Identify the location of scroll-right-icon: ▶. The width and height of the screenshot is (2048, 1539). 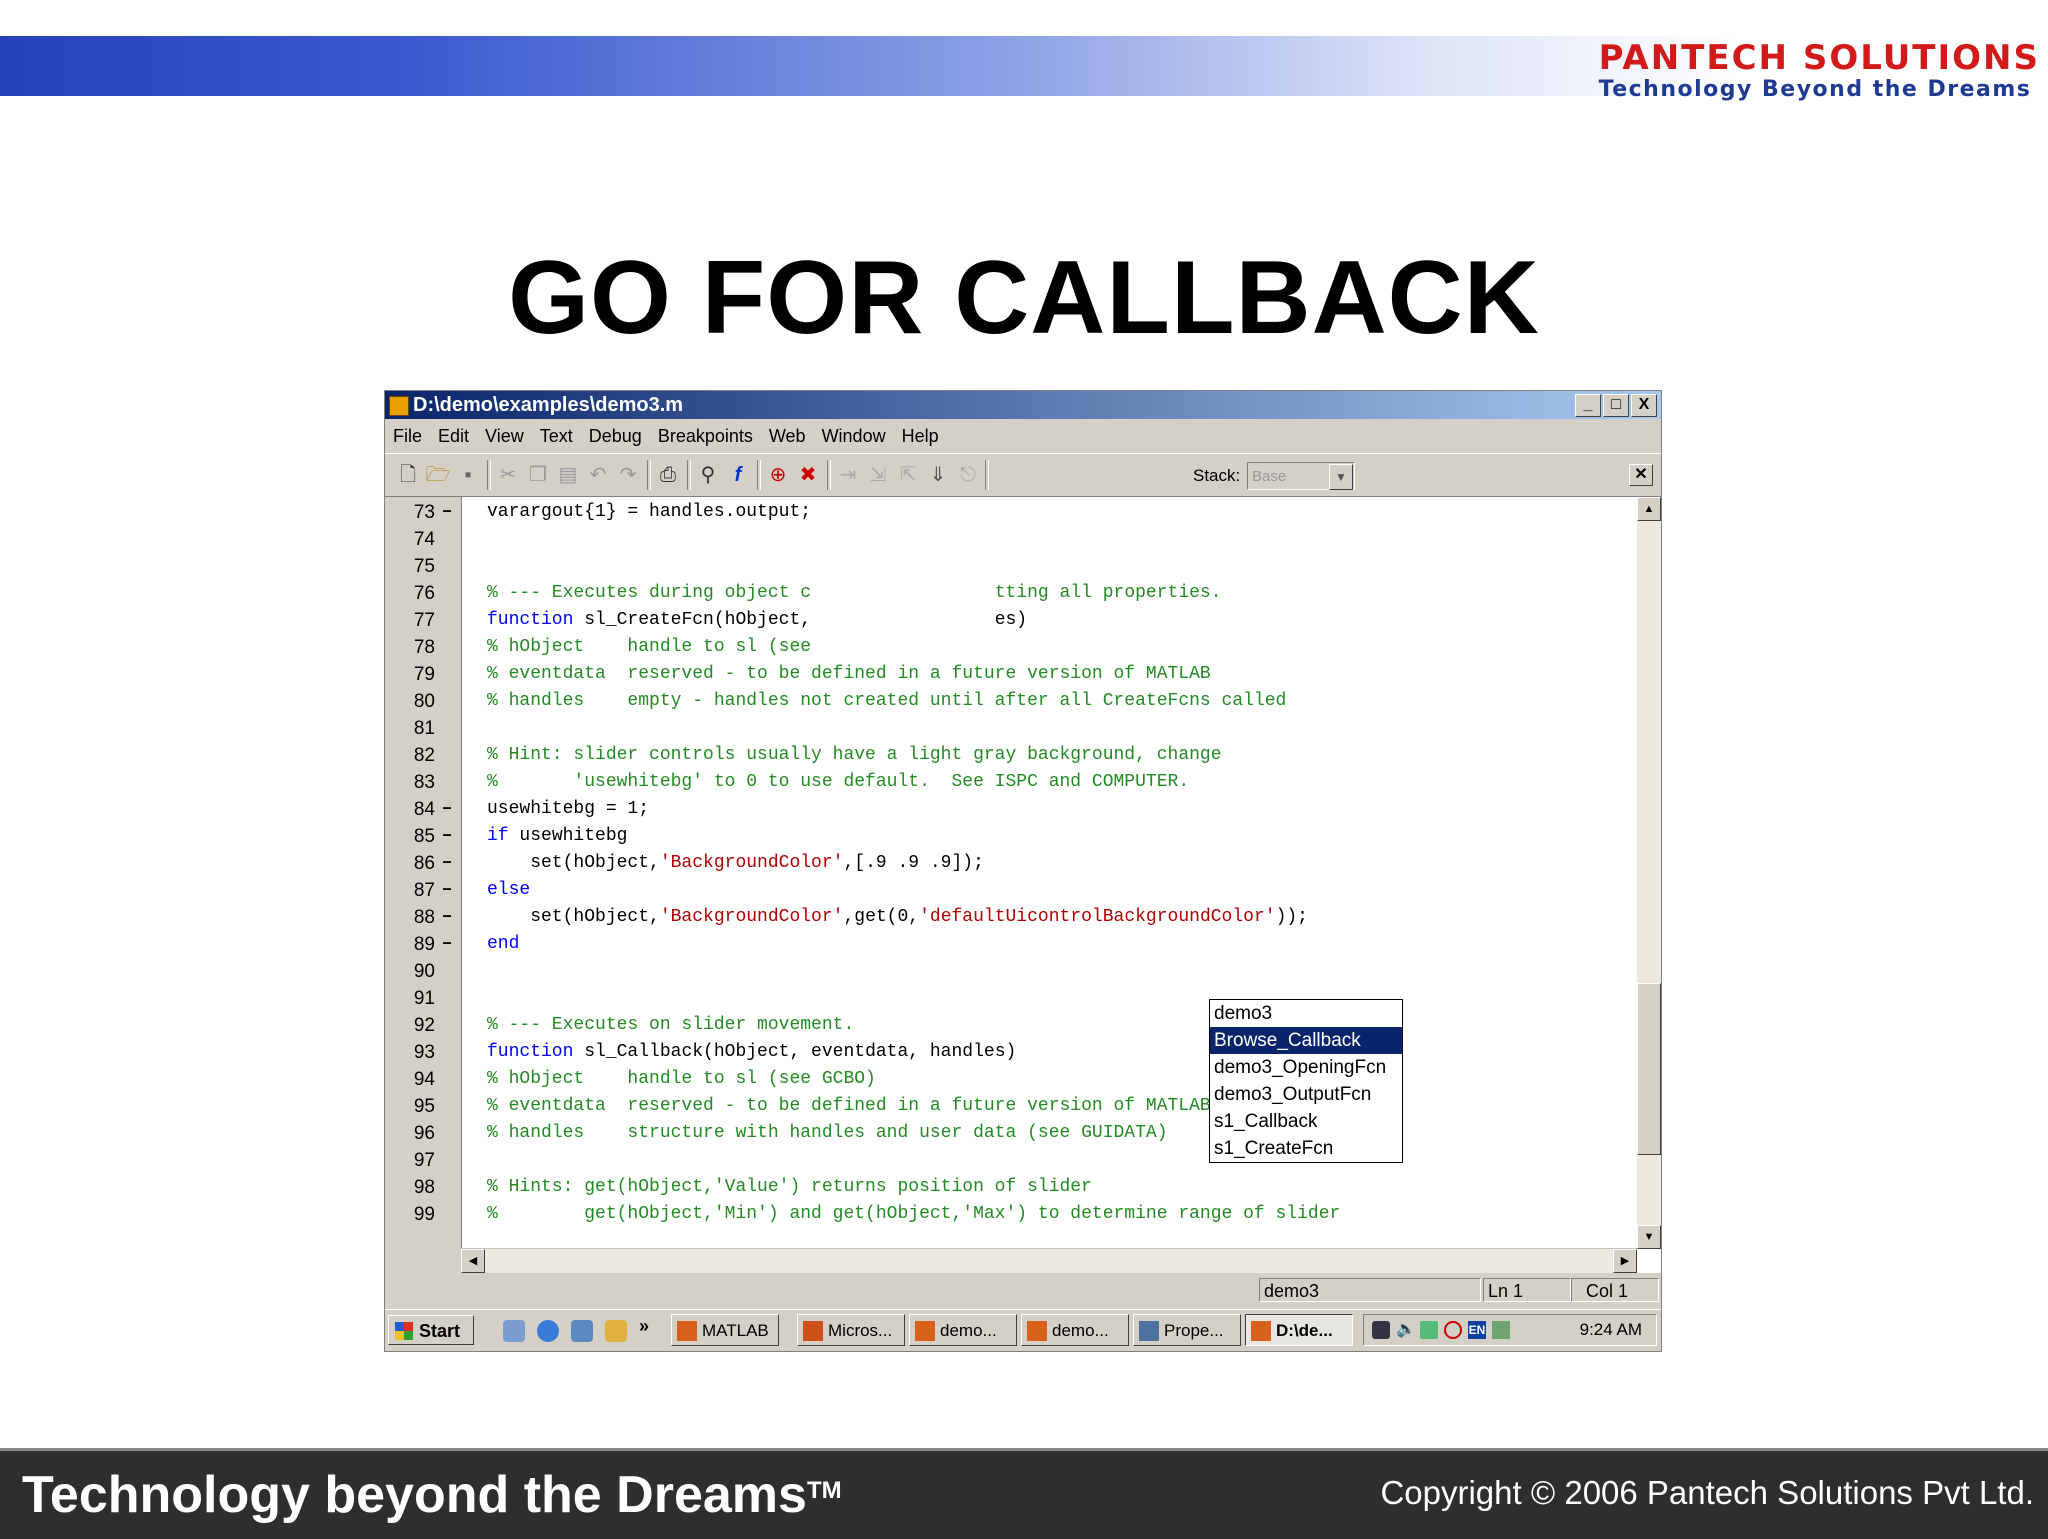
(1625, 1261).